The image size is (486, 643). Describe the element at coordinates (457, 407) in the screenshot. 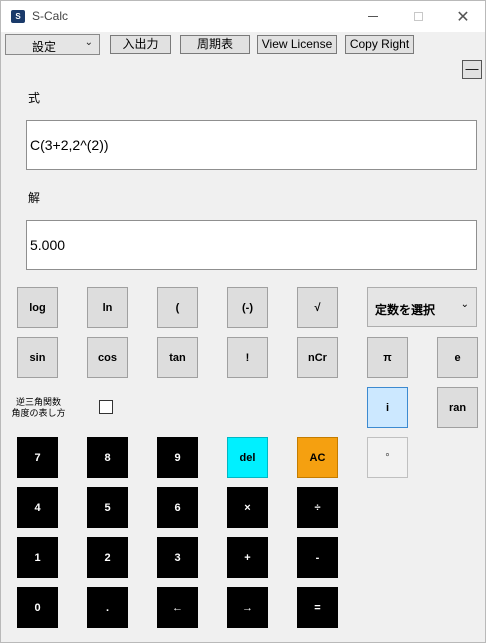

I see `random-button: ran` at that location.